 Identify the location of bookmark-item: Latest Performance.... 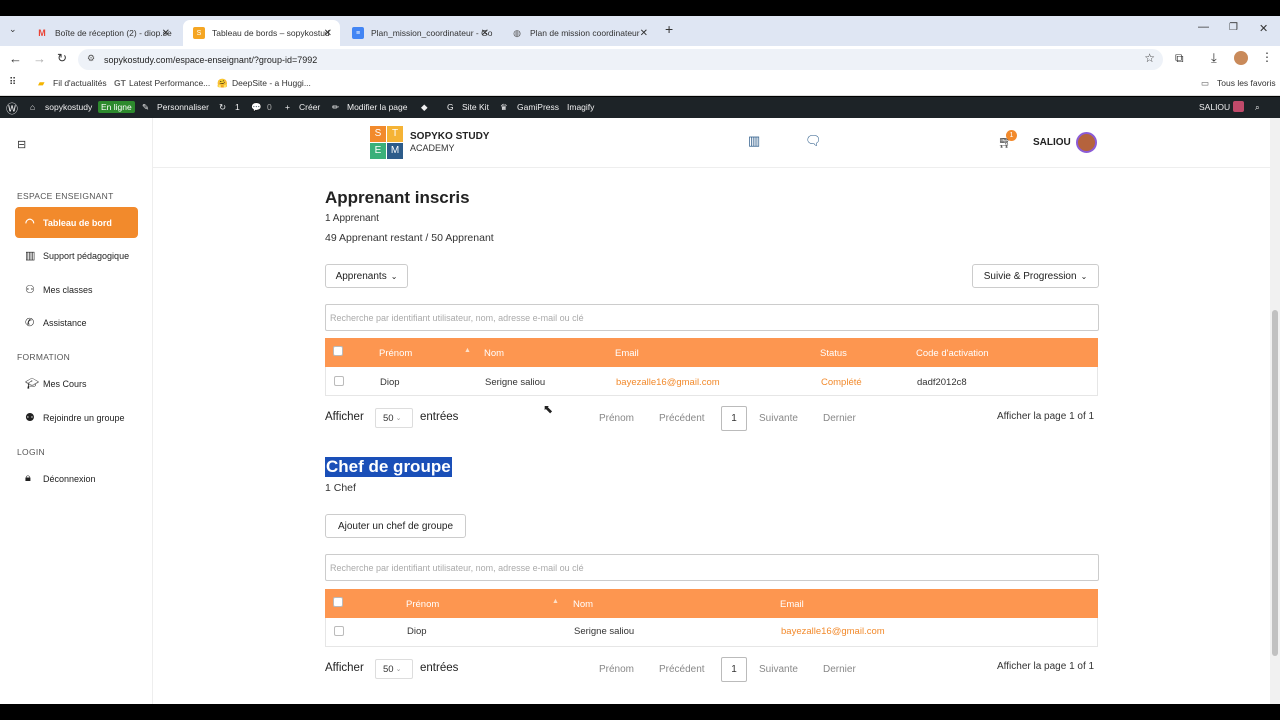
(169, 83).